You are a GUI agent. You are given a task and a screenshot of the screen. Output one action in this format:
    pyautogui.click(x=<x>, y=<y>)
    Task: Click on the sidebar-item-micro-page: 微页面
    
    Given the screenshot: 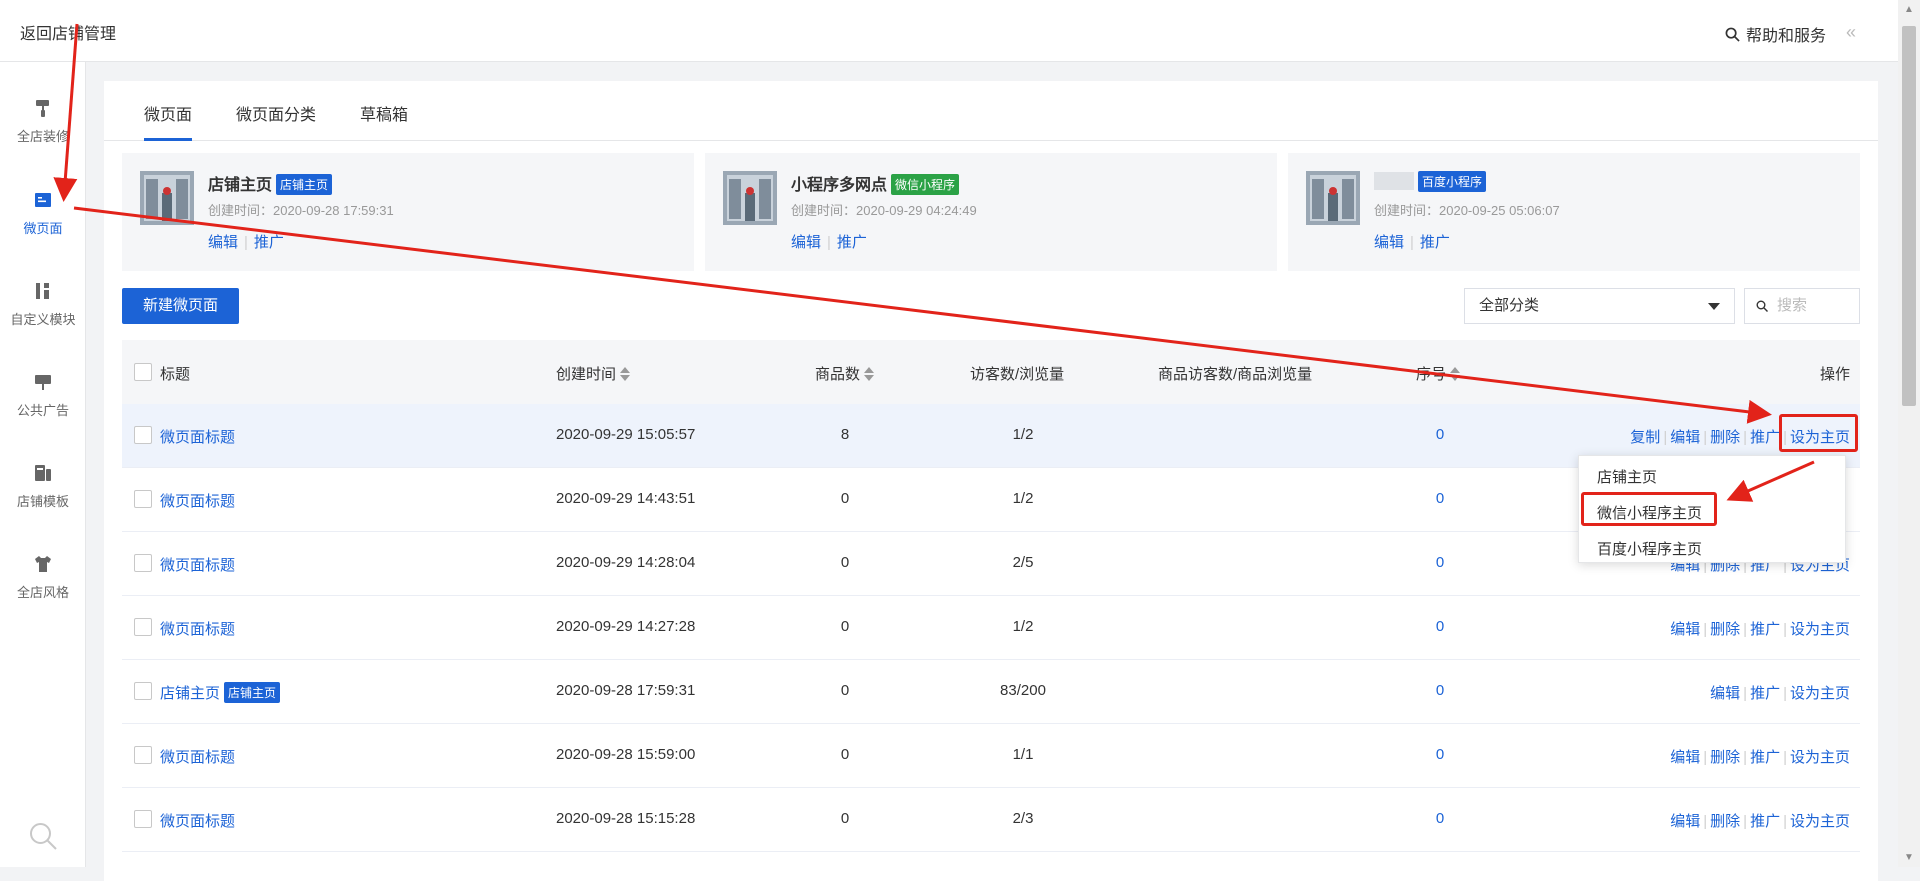 What is the action you would take?
    pyautogui.click(x=43, y=213)
    